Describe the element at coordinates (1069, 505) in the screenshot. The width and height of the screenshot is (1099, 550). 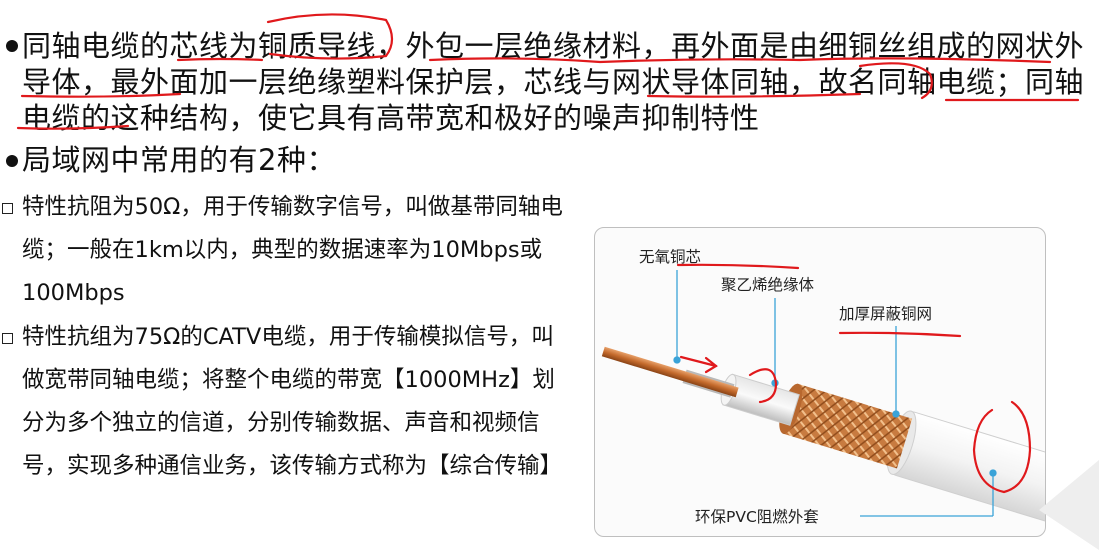
I see `corner-decoration` at that location.